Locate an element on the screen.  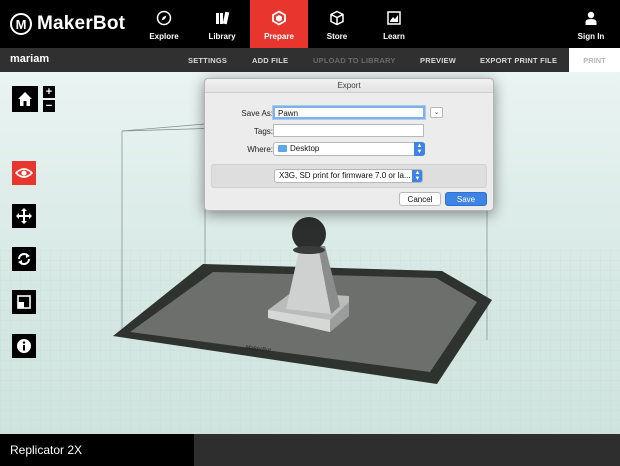
nav-learn: Learn is located at coordinates (394, 24).